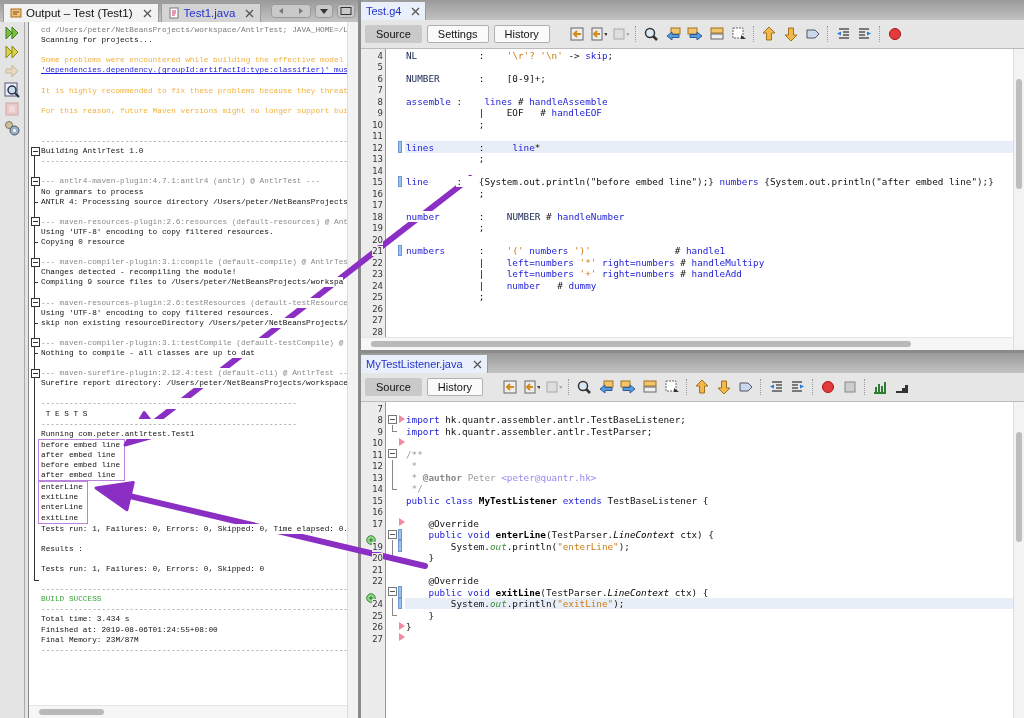 Image resolution: width=1024 pixels, height=718 pixels. I want to click on keyword: public void, so click(459, 534).